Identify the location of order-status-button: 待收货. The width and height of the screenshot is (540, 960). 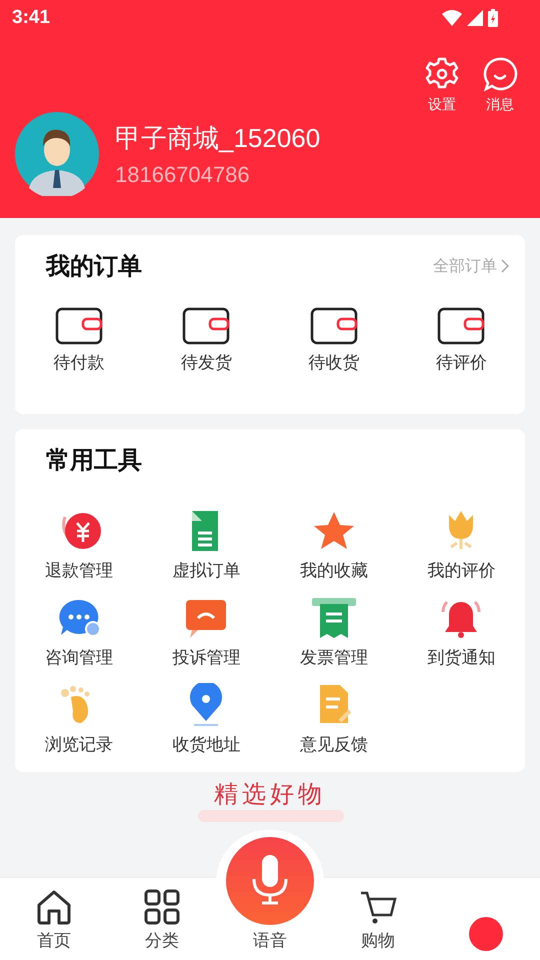
(334, 340).